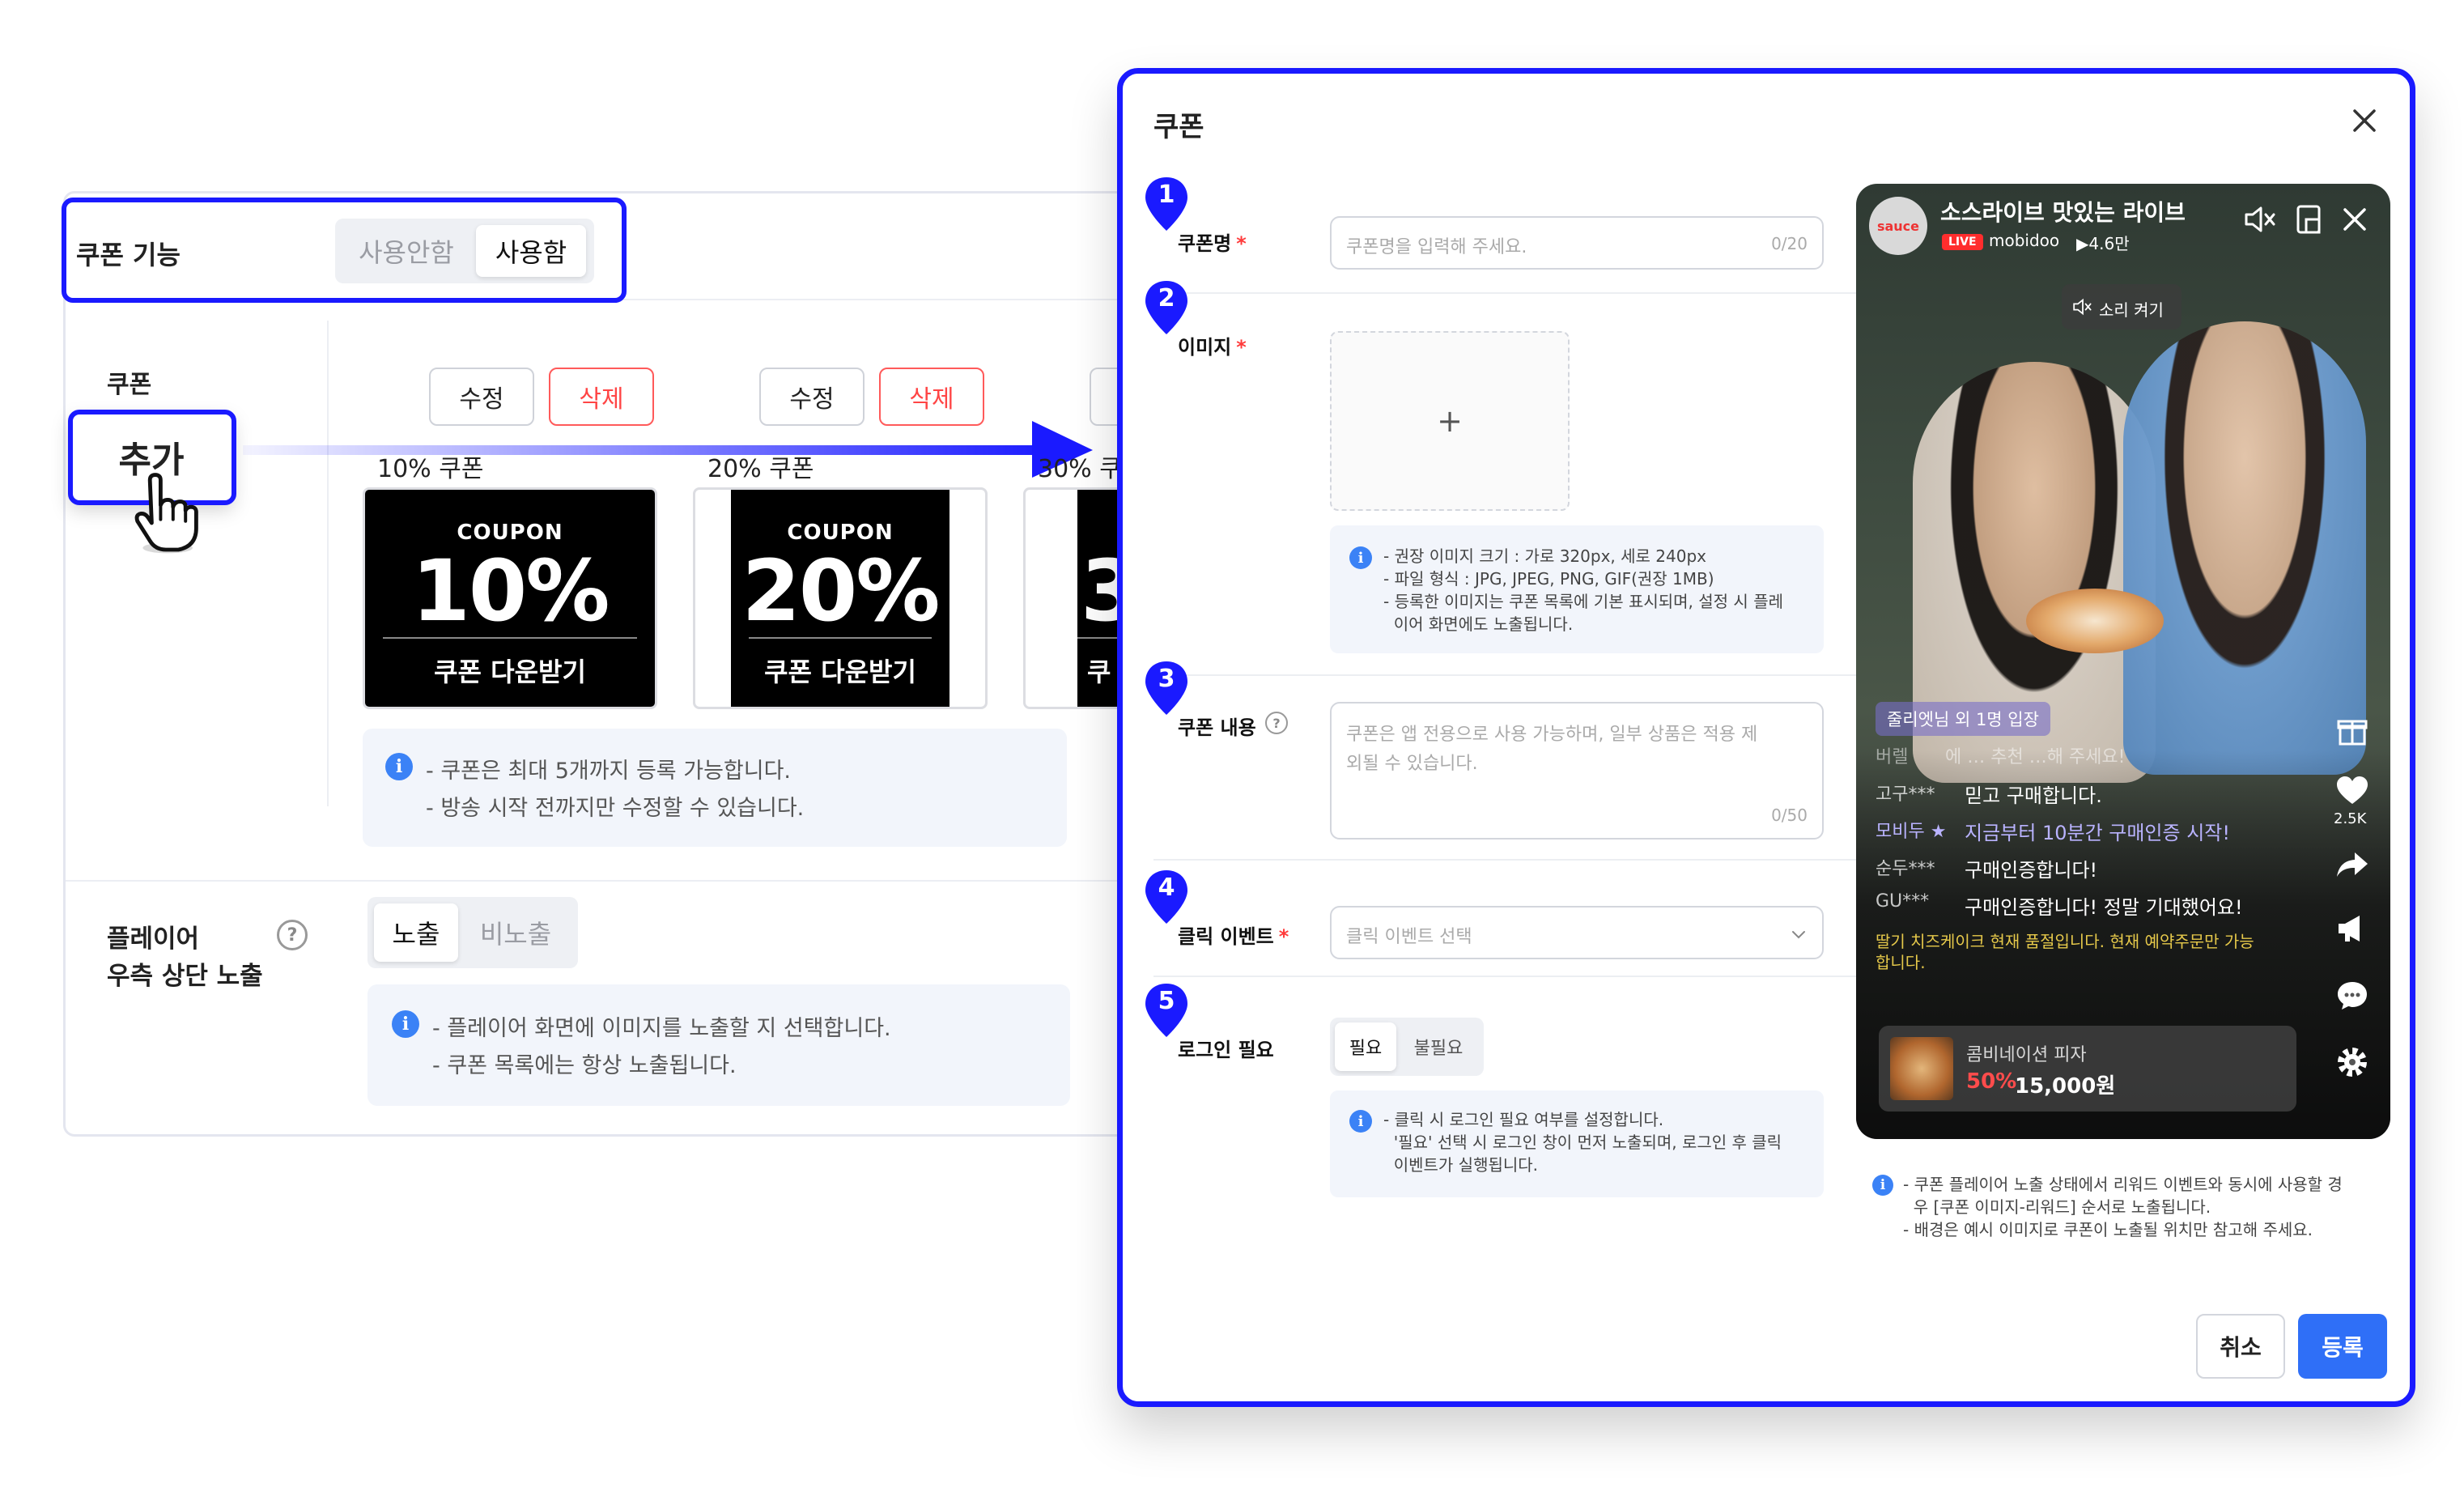 The image size is (2464, 1509). What do you see at coordinates (1552, 735) in the screenshot?
I see `coupon-content-placeholder: 쿠폰은 앱 전용으로 사용 가능하며, 일부 상품은 적용 제` at bounding box center [1552, 735].